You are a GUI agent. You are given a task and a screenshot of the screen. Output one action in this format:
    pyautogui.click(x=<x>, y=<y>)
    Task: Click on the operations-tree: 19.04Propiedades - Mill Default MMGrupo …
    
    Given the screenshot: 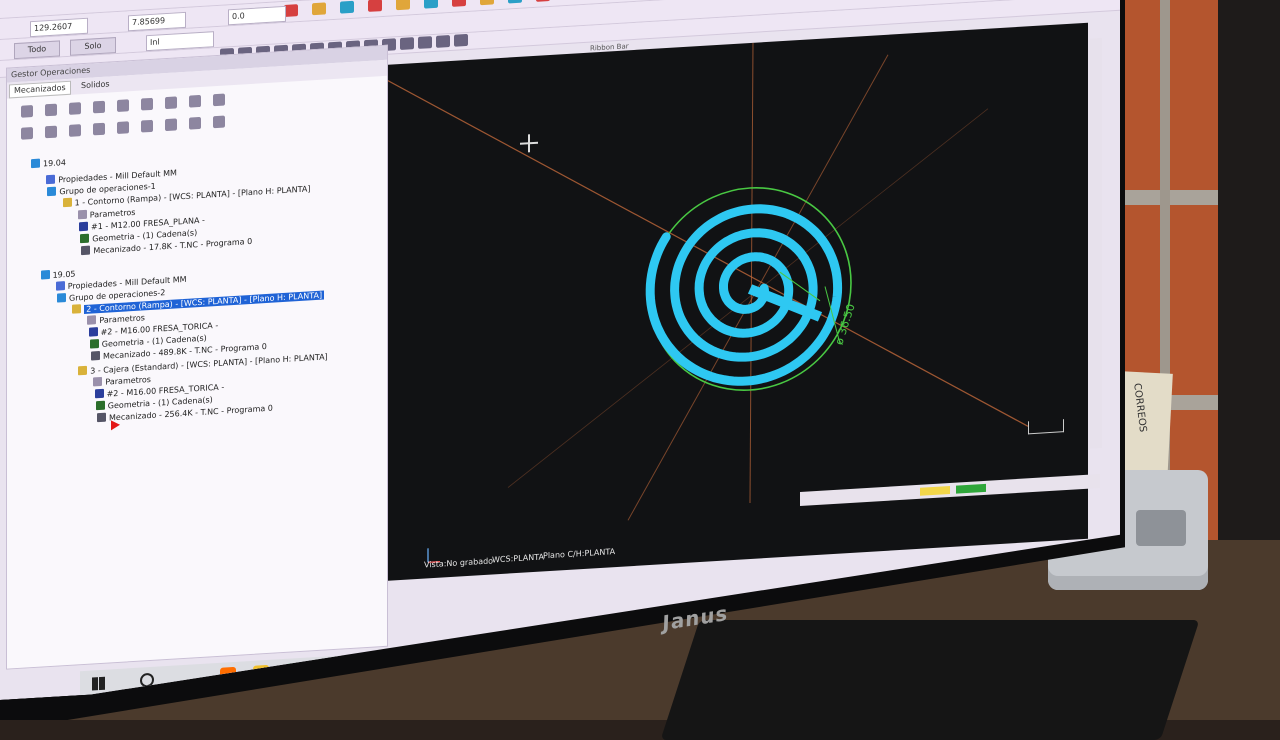 What is the action you would take?
    pyautogui.click(x=197, y=149)
    